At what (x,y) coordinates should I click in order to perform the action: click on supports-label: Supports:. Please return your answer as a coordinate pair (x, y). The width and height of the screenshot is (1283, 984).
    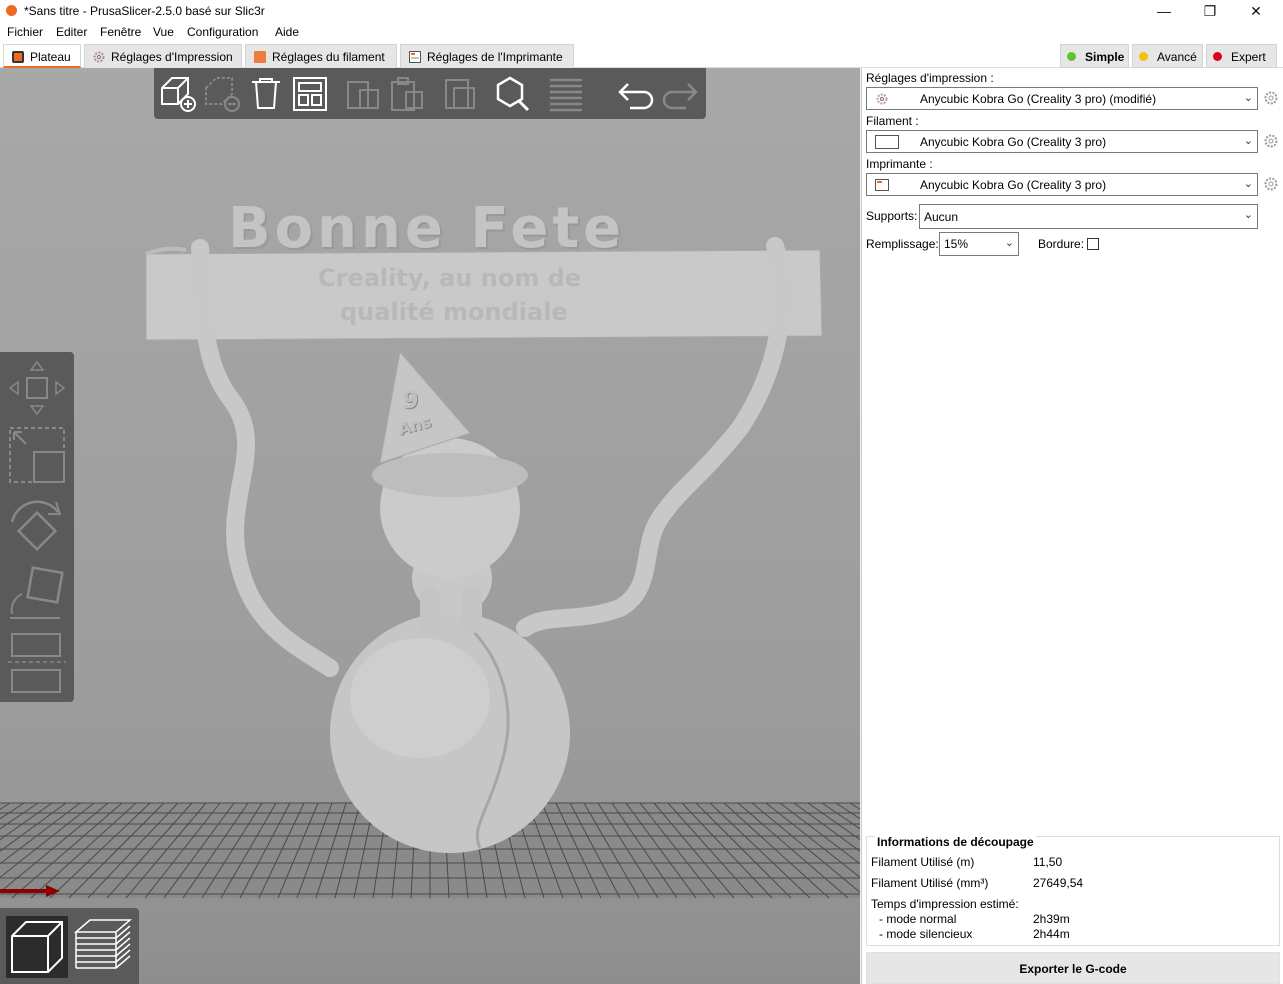
    Looking at the image, I should click on (892, 216).